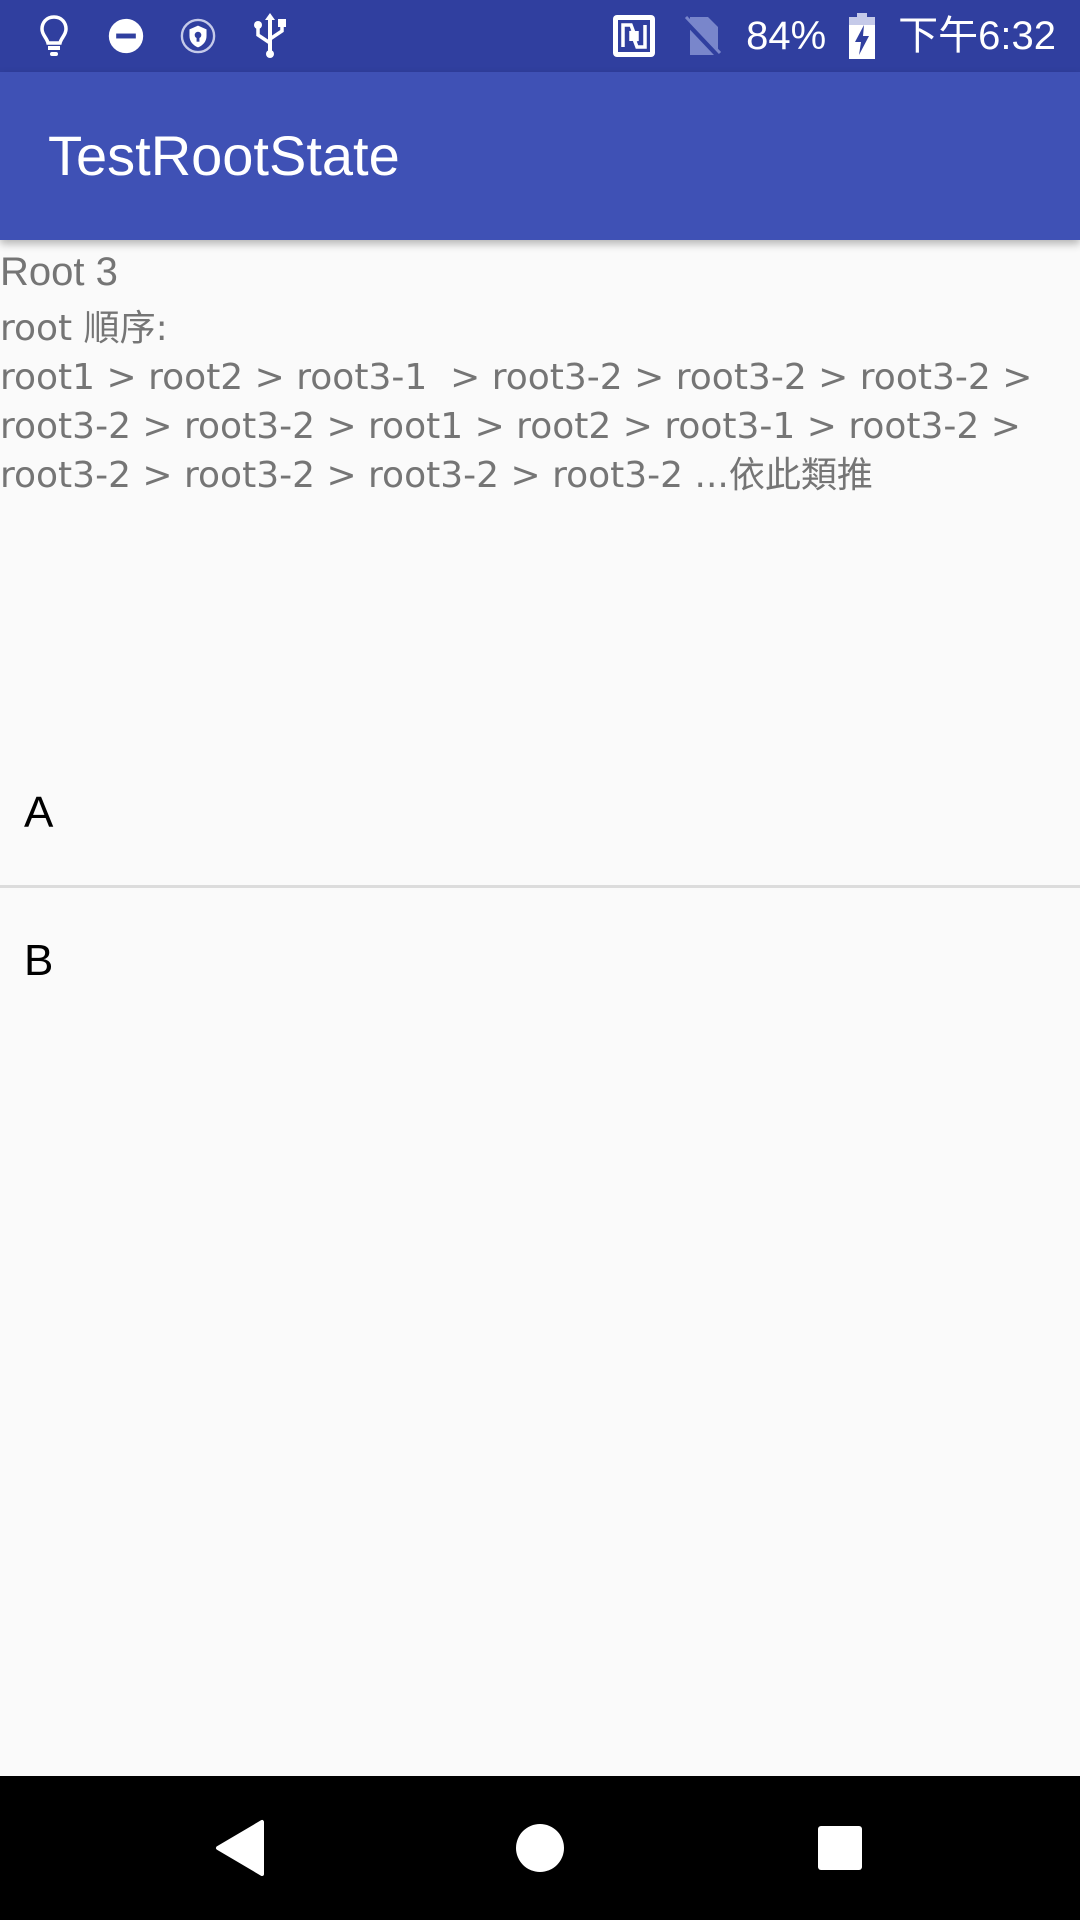 The image size is (1080, 1920). I want to click on app-title: TestRootState, so click(224, 155).